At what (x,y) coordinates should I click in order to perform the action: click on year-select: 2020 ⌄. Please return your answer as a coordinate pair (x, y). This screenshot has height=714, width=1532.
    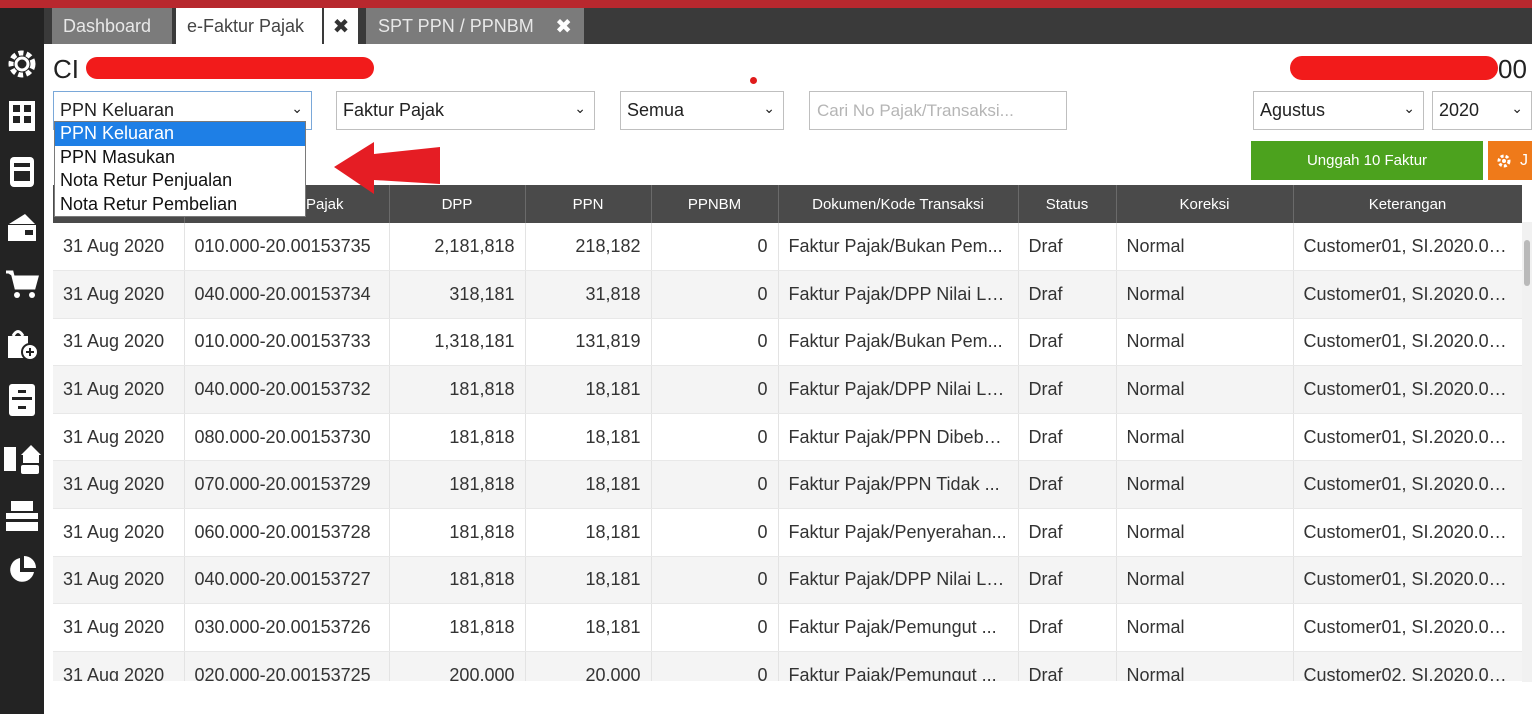
    Looking at the image, I should click on (1482, 110).